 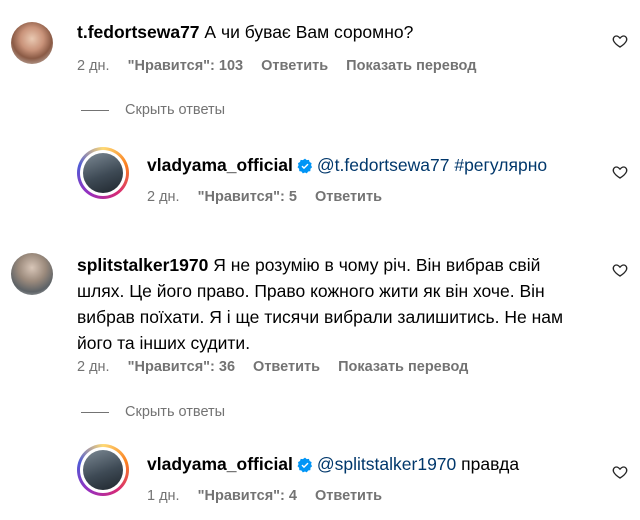 What do you see at coordinates (383, 165) in the screenshot?
I see `reply-mention: @t.fedortsewa77` at bounding box center [383, 165].